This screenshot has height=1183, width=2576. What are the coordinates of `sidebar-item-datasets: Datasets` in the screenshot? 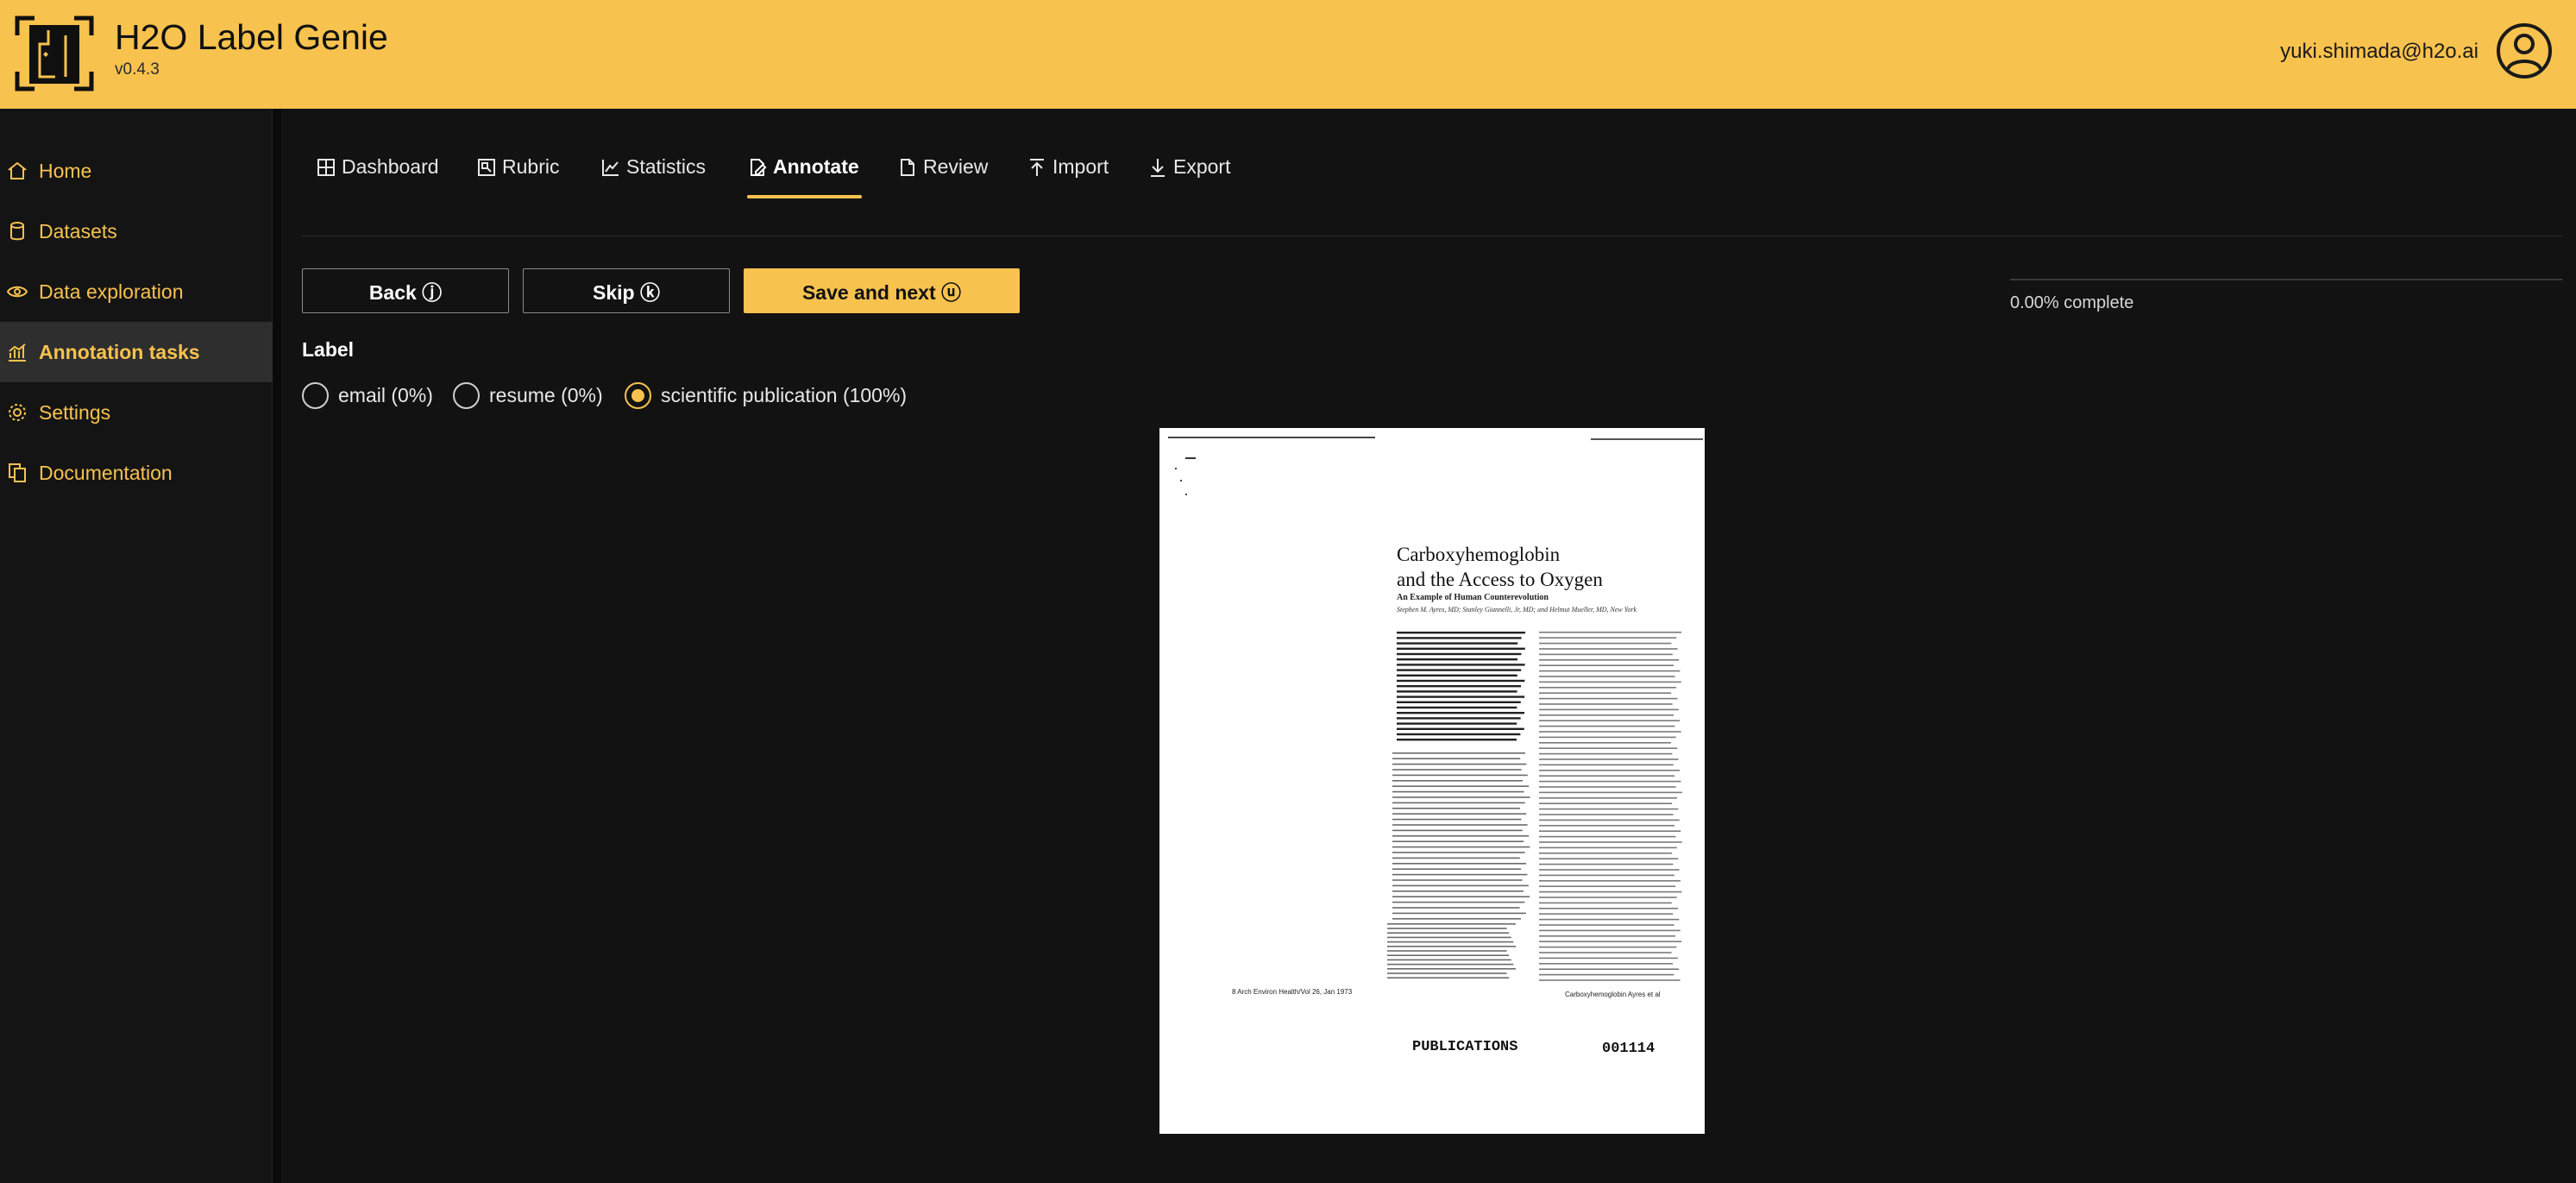 It's located at (136, 231).